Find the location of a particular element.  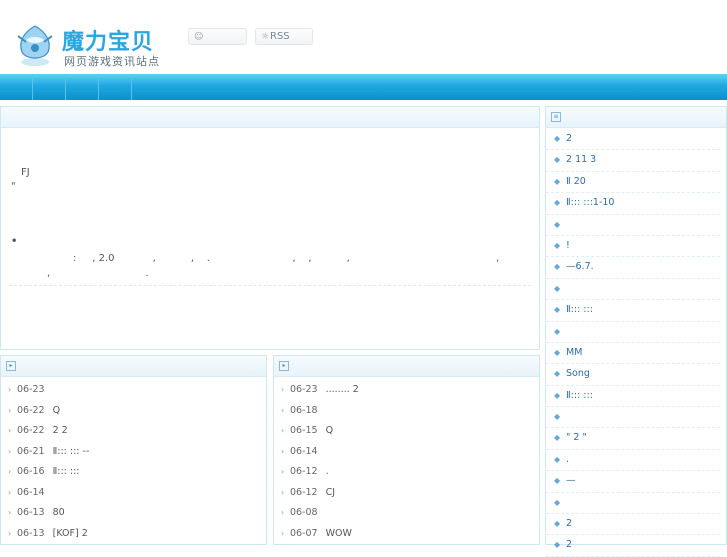

news-title: 2 2 is located at coordinates (60, 430).